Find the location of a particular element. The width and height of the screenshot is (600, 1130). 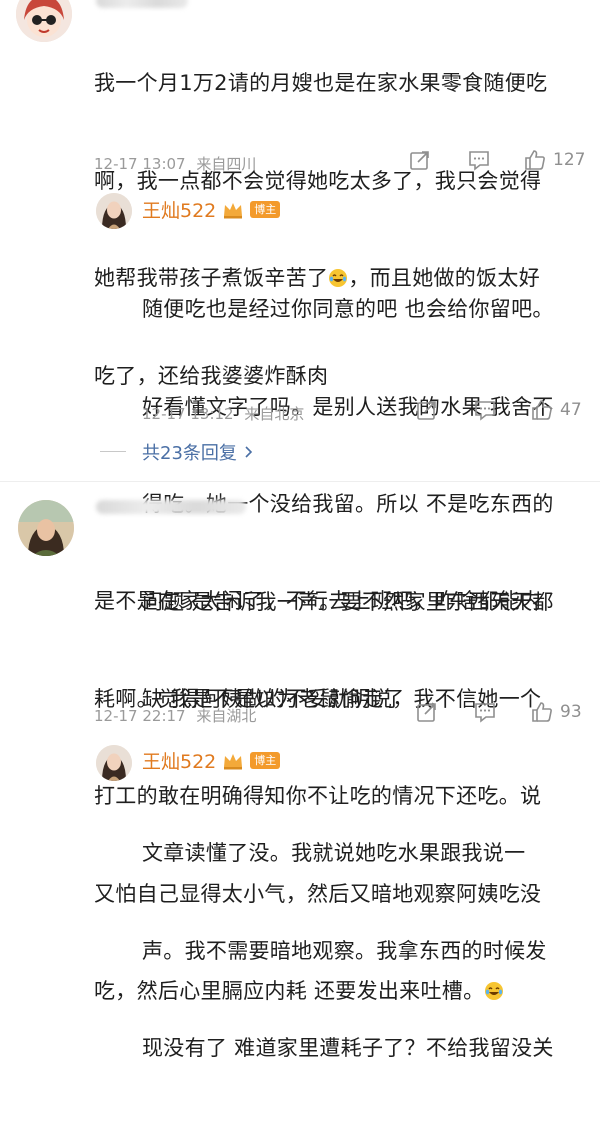

cartoon-girl-avatar-icon is located at coordinates (44, 21).